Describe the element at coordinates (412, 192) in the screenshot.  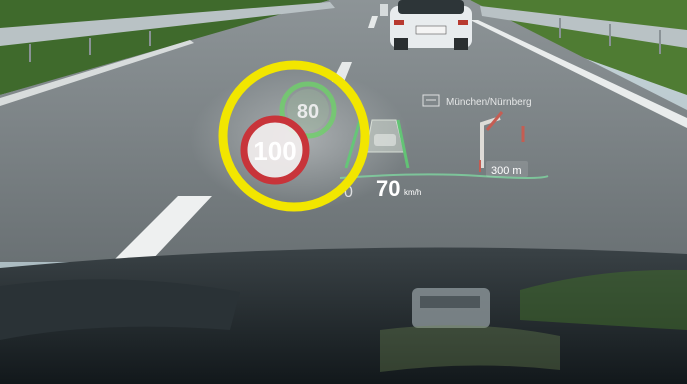
I see `speed-unit-label: km/h` at that location.